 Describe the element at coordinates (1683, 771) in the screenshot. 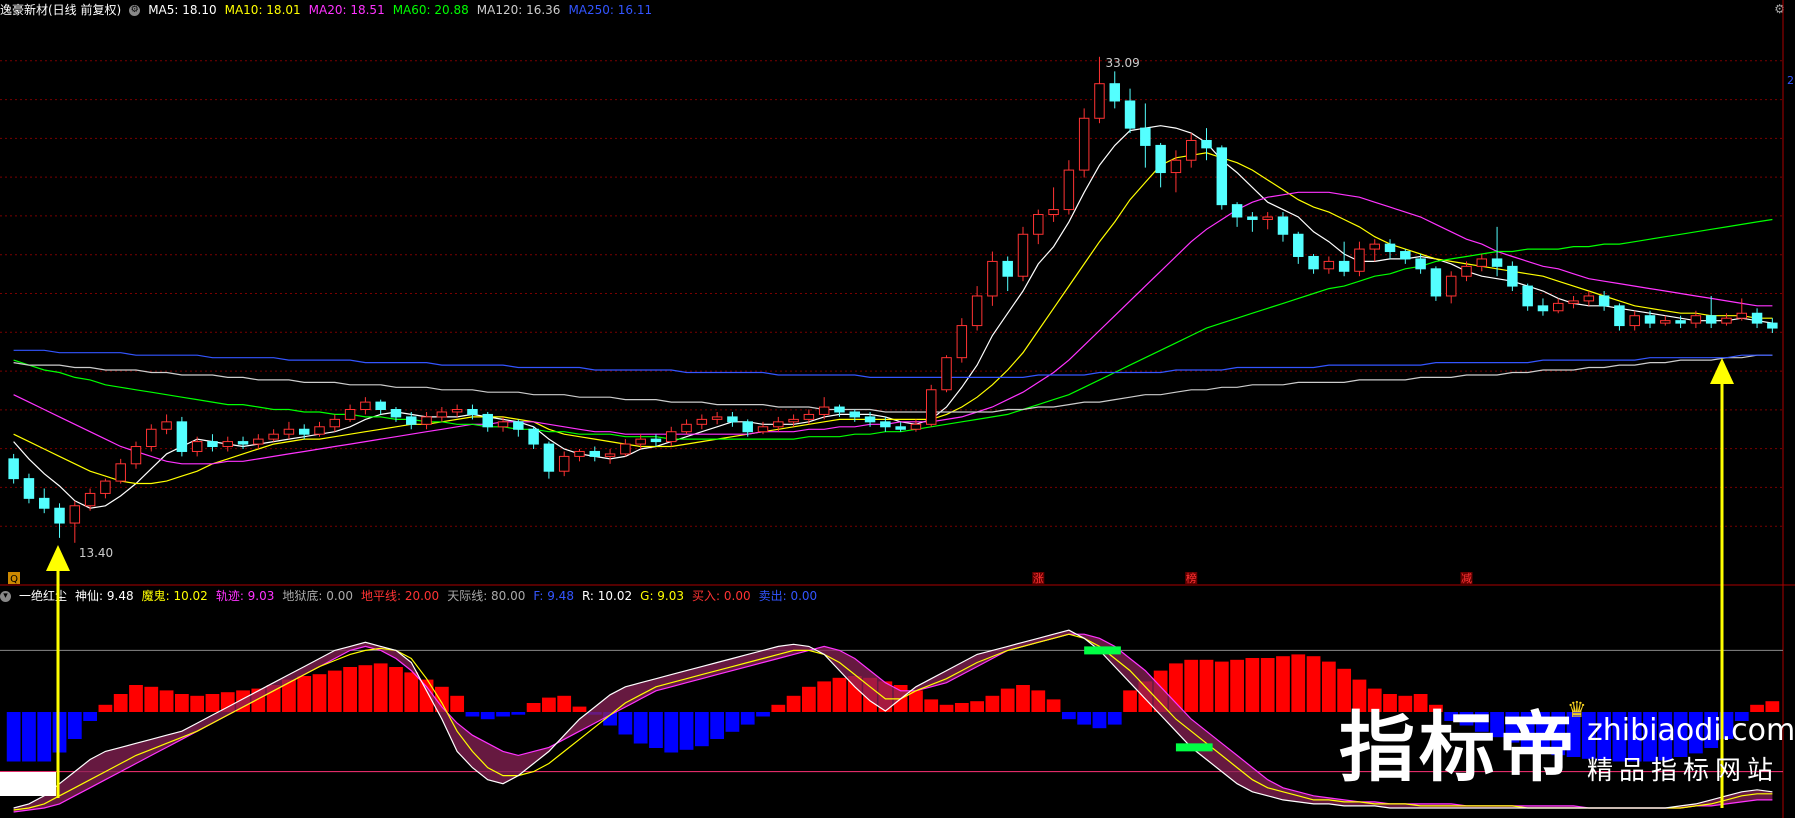

I see `watermark-sub: 精品指标网站` at that location.